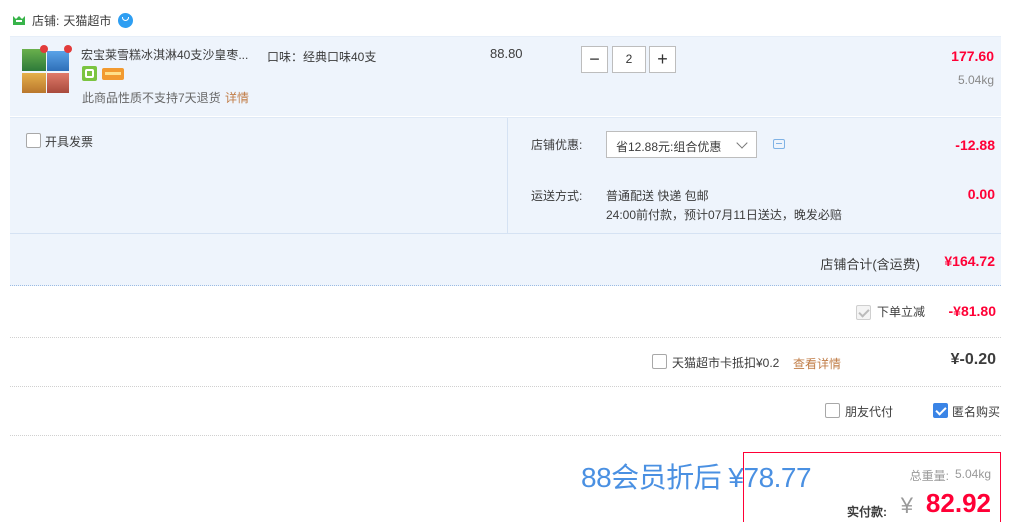 This screenshot has width=1012, height=522. Describe the element at coordinates (863, 312) in the screenshot. I see `order-discount-checkbox` at that location.